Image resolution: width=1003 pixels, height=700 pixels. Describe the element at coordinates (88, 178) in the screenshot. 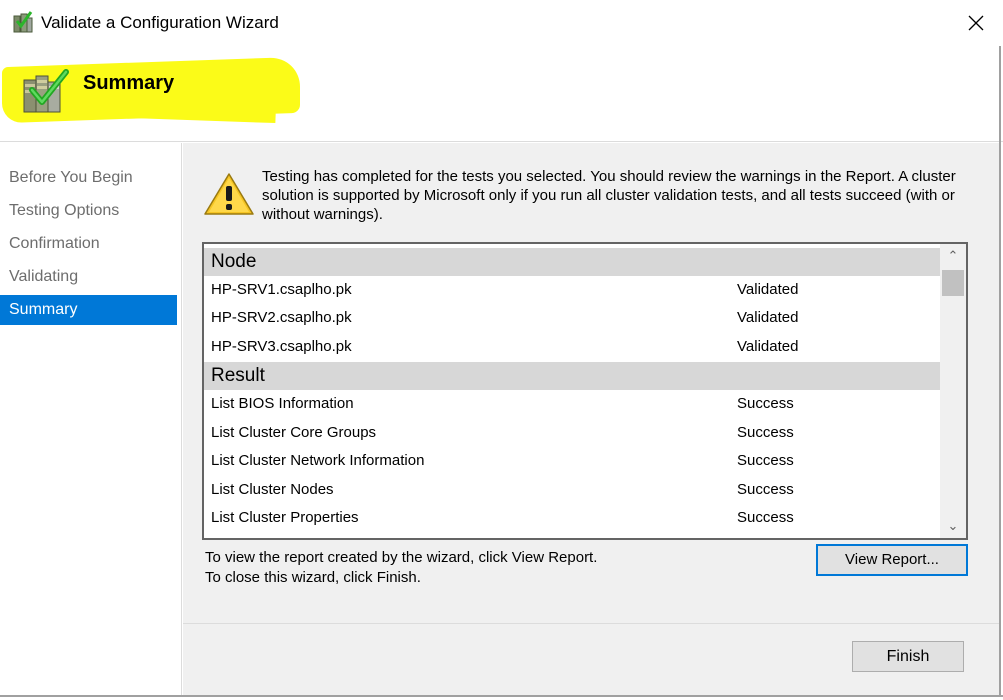

I see `nav-item-before-you-begin: Before You Begin` at that location.